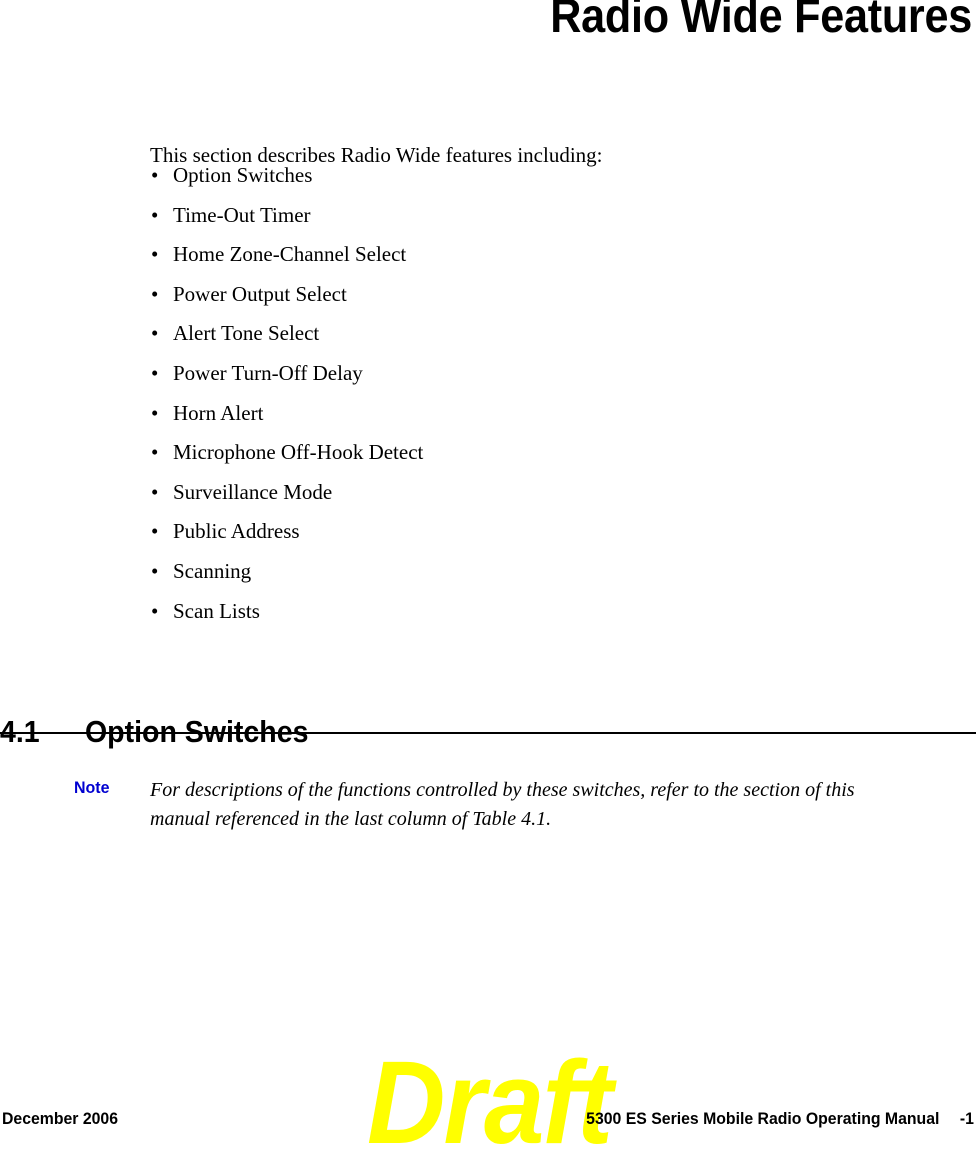 The image size is (976, 1169). Describe the element at coordinates (966, 1118) in the screenshot. I see `footer-page-number: -1` at that location.